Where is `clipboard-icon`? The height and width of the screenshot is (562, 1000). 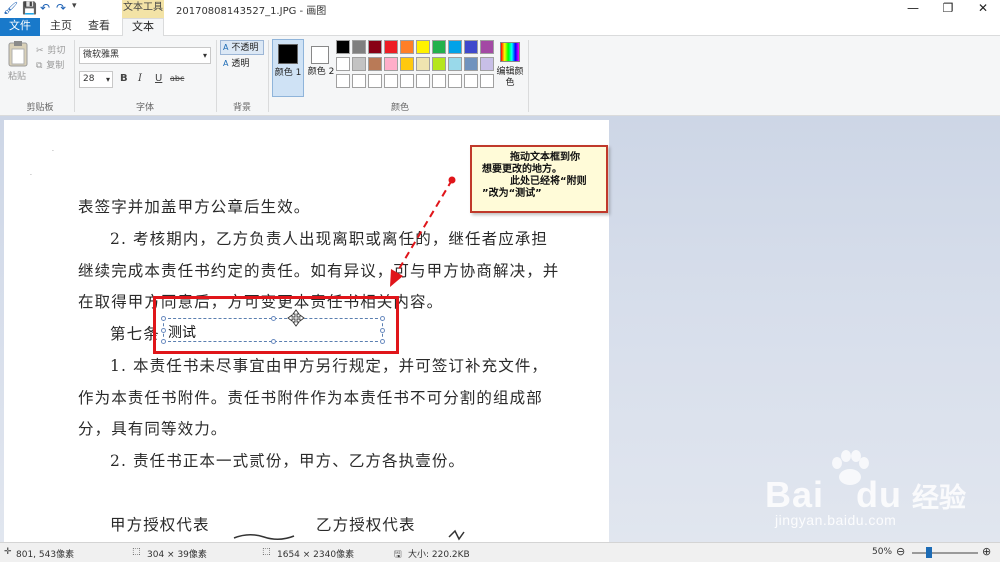
clipboard-icon is located at coordinates (18, 54).